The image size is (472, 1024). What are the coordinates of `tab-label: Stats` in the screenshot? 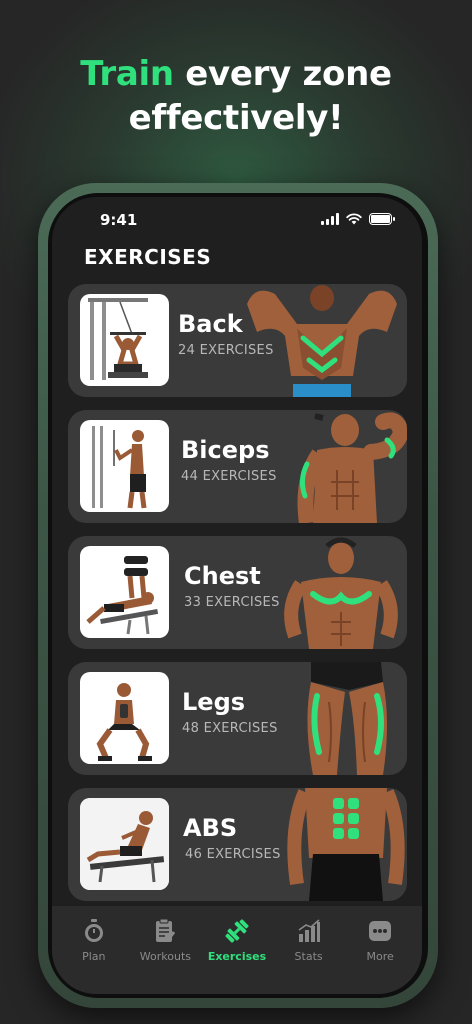 It's located at (308, 956).